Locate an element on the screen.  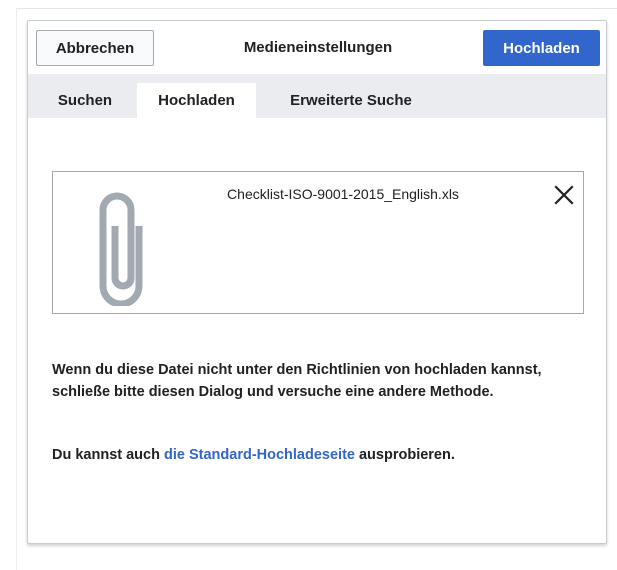
file-name: Checklist-ISO-9001-2015_English.xls is located at coordinates (343, 194).